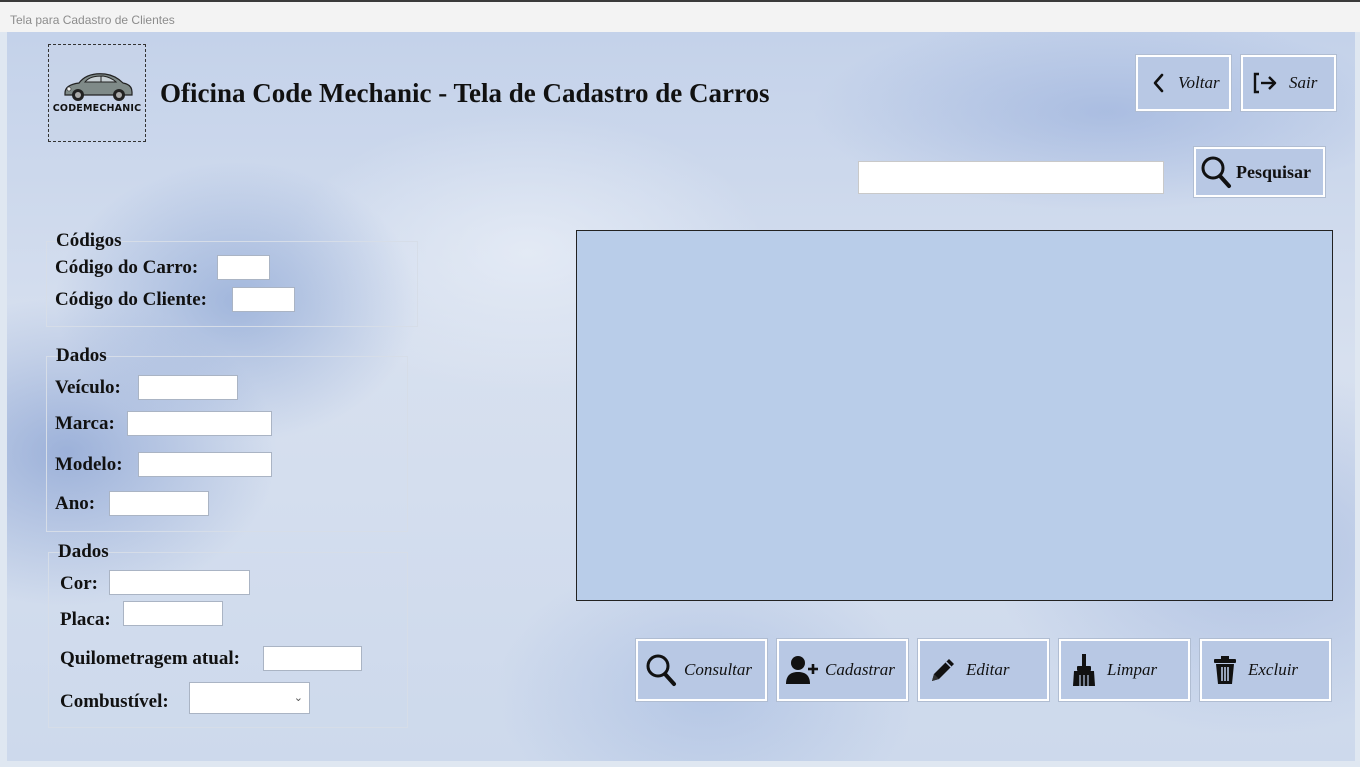 The height and width of the screenshot is (767, 1360). I want to click on clear-button: Limpar, so click(1124, 670).